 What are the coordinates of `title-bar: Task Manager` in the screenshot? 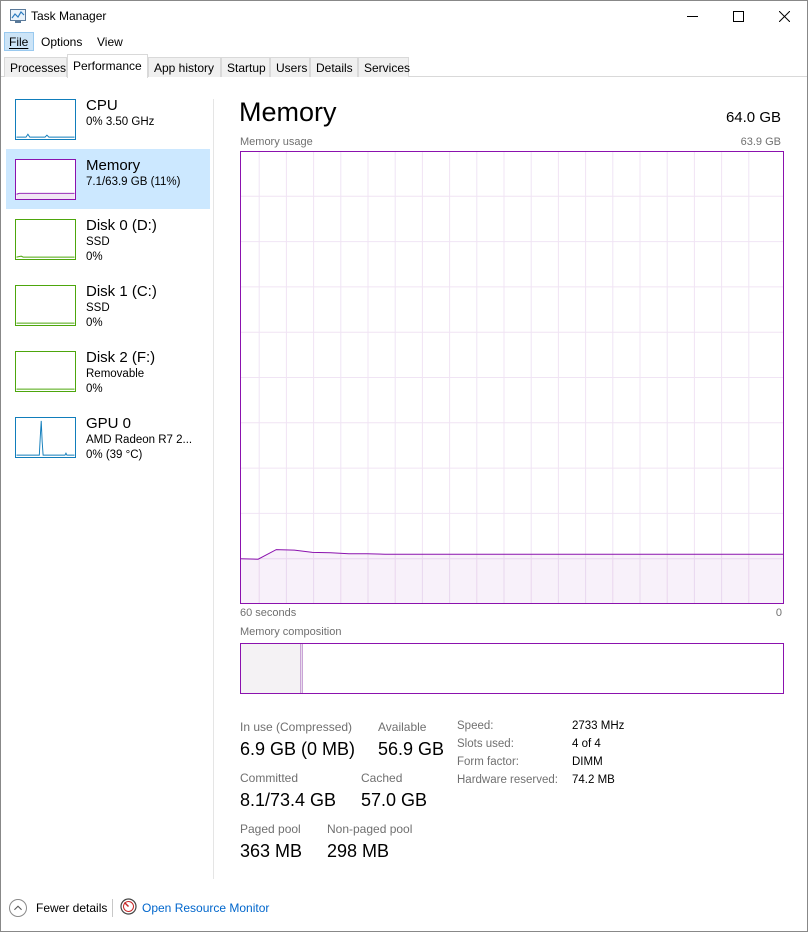 It's located at (404, 16).